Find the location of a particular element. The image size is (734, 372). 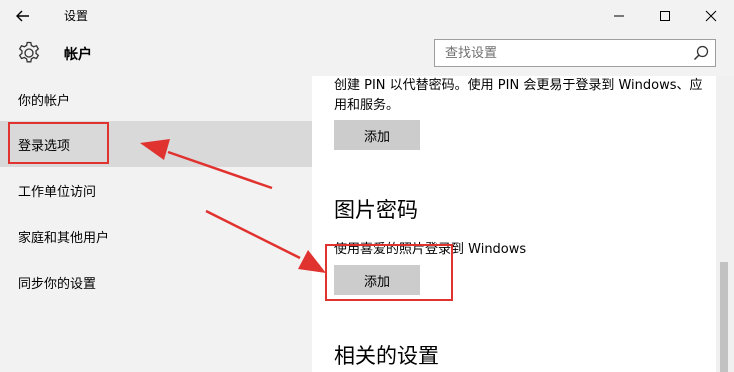

related-settings-title: 相关的设置 is located at coordinates (386, 356).